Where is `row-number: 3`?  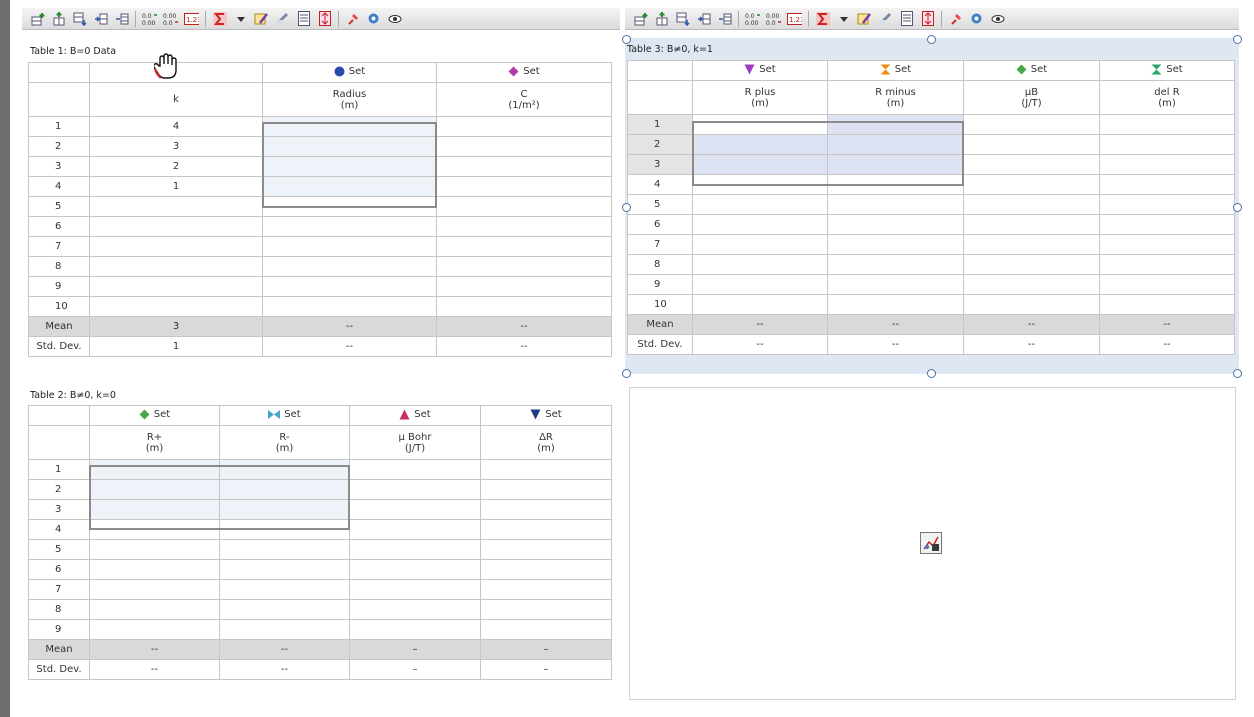 row-number: 3 is located at coordinates (59, 166).